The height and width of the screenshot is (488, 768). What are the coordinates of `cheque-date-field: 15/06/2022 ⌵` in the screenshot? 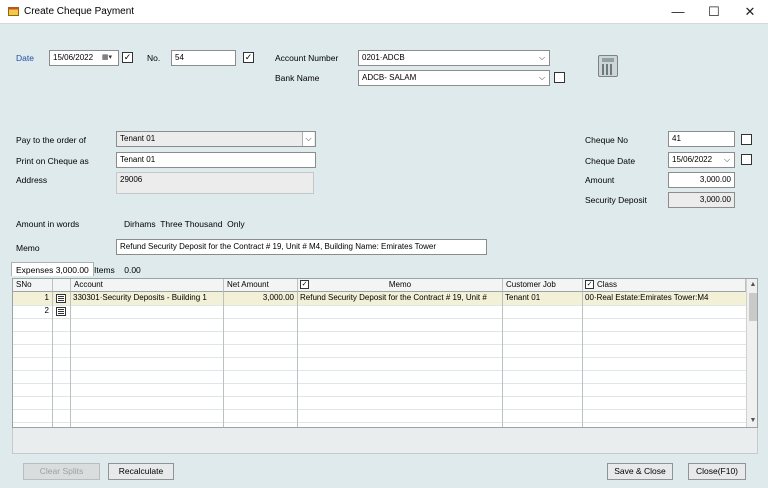 It's located at (701, 160).